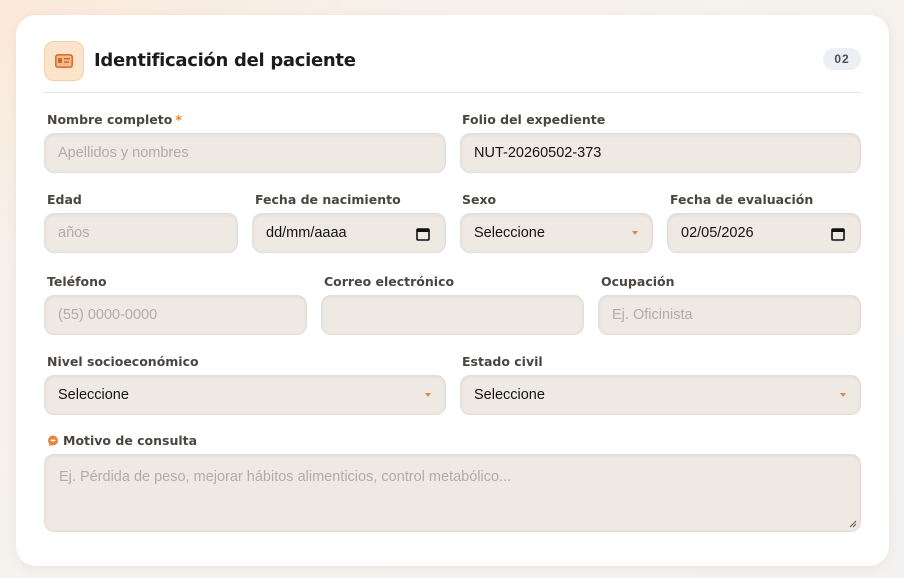 The image size is (904, 578). Describe the element at coordinates (389, 281) in the screenshot. I see `correo-label: Correo electrónico` at that location.